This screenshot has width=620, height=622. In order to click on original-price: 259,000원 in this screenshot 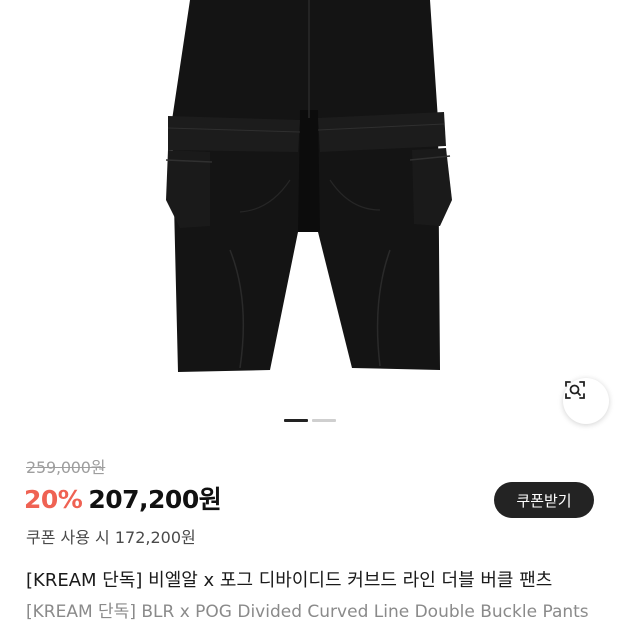, I will do `click(66, 467)`.